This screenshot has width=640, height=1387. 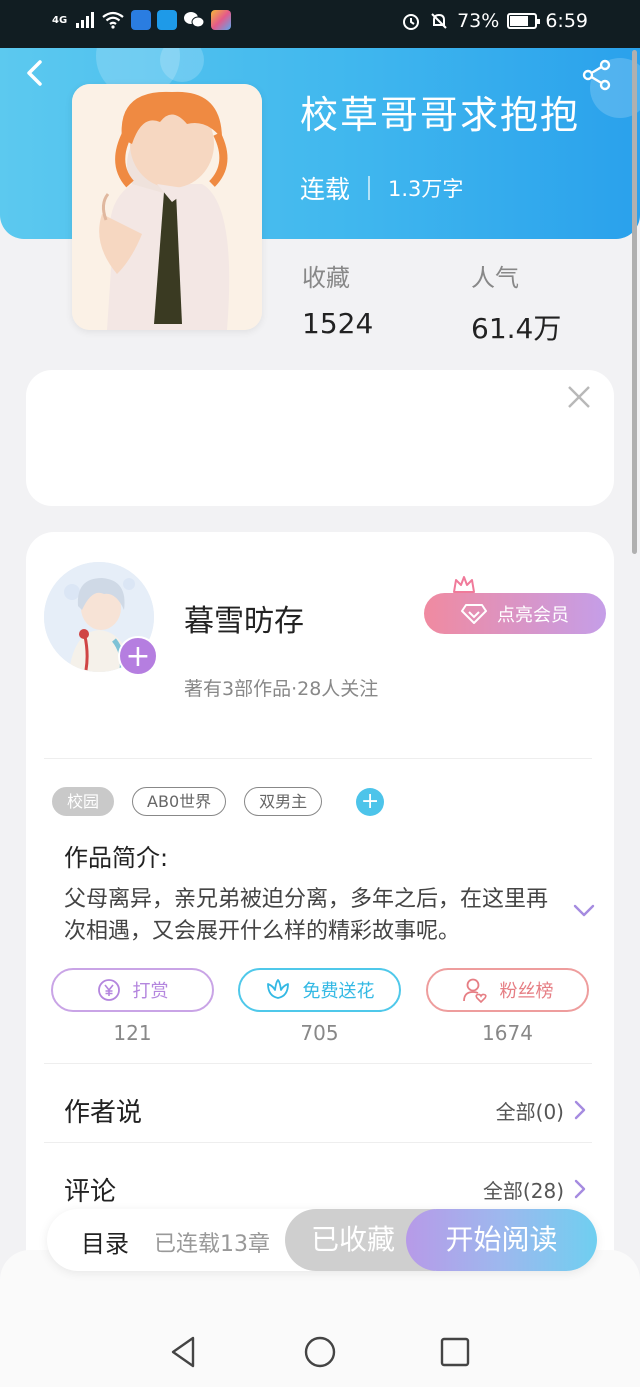 What do you see at coordinates (319, 1033) in the screenshot?
I see `flower-count: 705` at bounding box center [319, 1033].